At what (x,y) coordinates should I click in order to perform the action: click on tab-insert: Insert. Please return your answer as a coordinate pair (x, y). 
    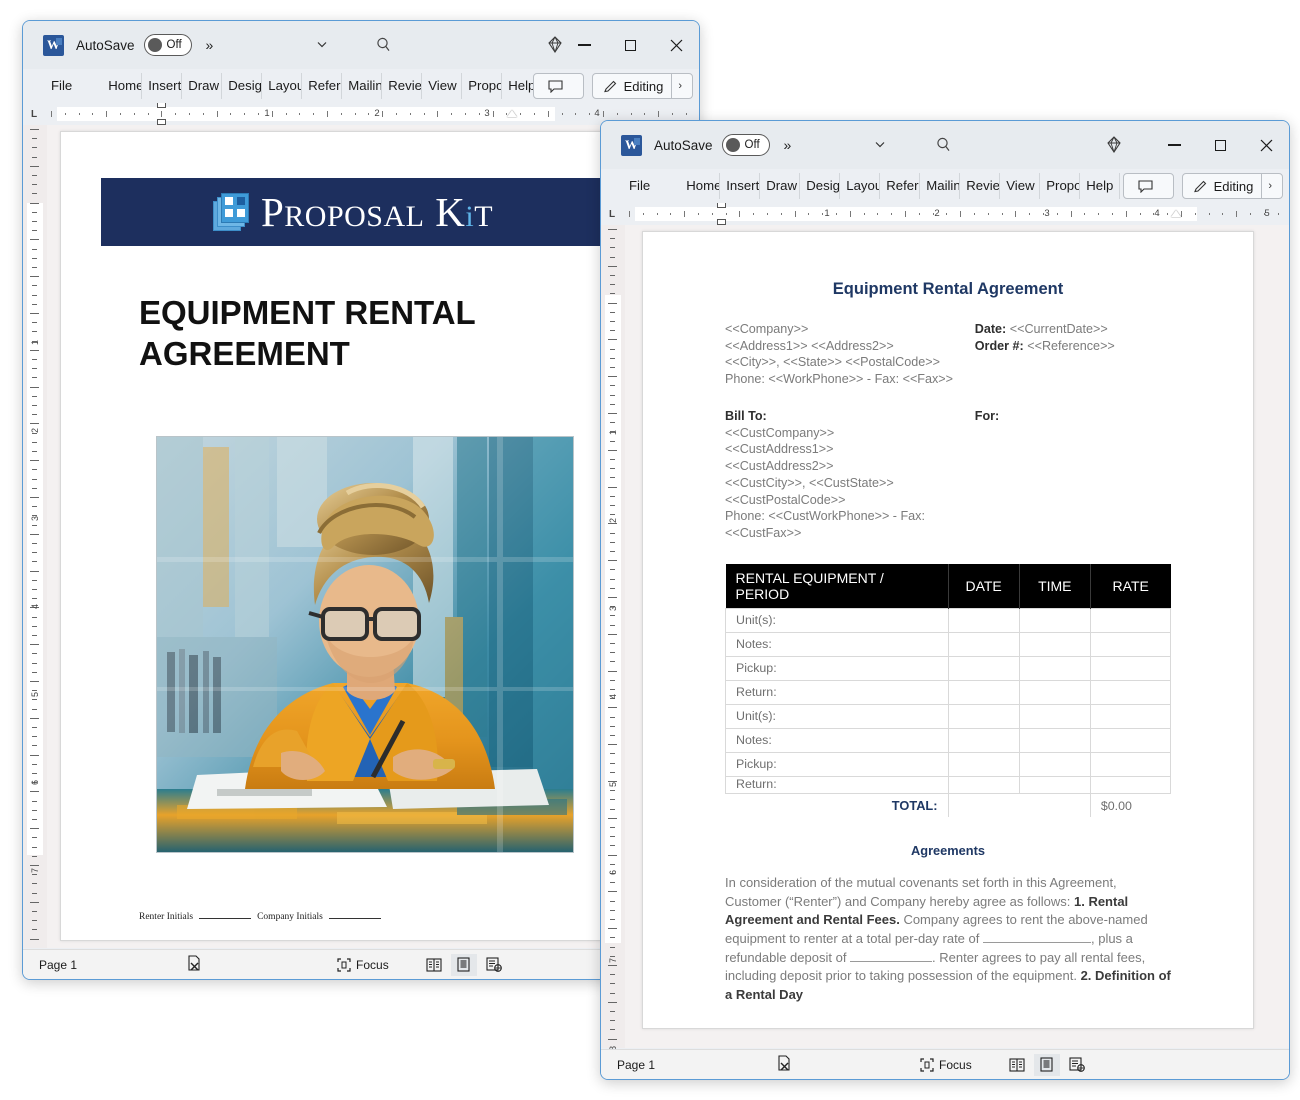
    Looking at the image, I should click on (740, 186).